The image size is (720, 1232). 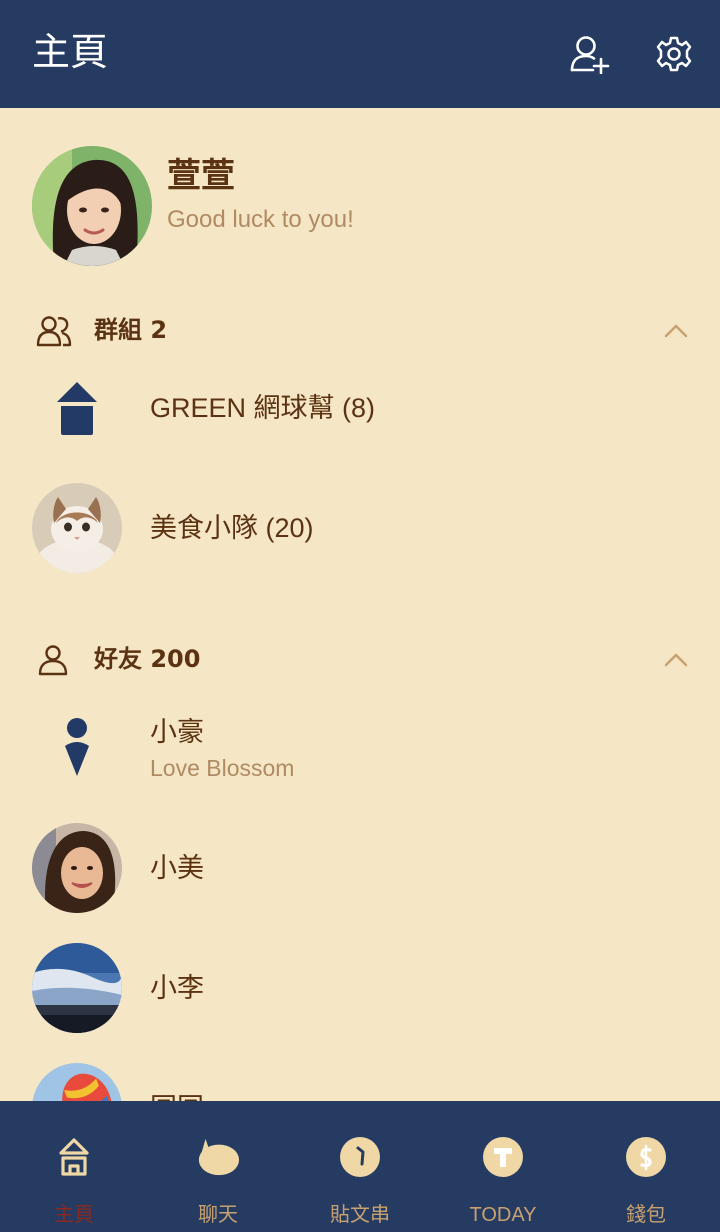 What do you see at coordinates (177, 988) in the screenshot?
I see `friend-name: 小李` at bounding box center [177, 988].